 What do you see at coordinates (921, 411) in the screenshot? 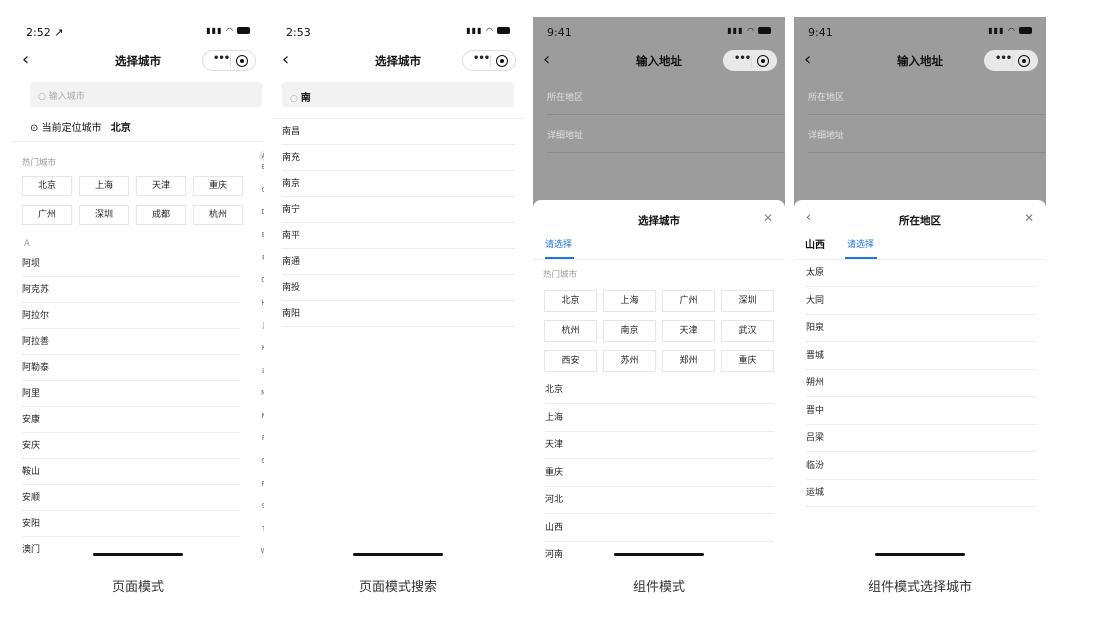
I see `city-list-item: 晋中` at bounding box center [921, 411].